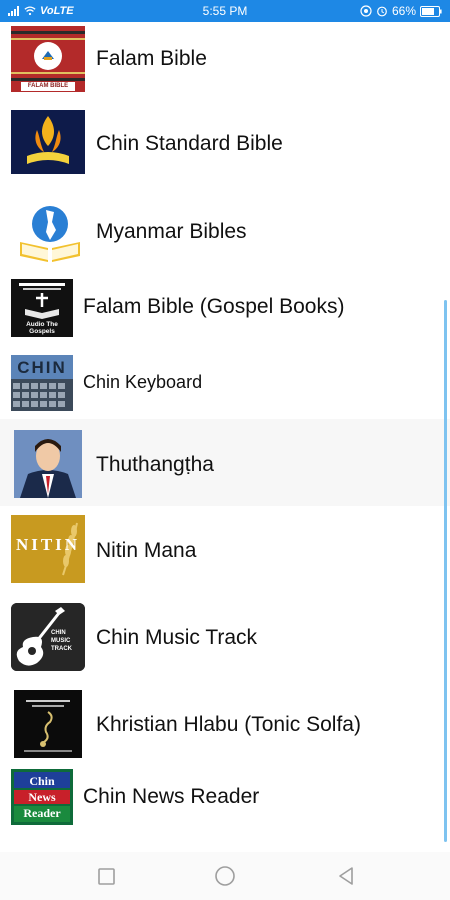 This screenshot has height=900, width=450. I want to click on status-right: 66%, so click(401, 11).